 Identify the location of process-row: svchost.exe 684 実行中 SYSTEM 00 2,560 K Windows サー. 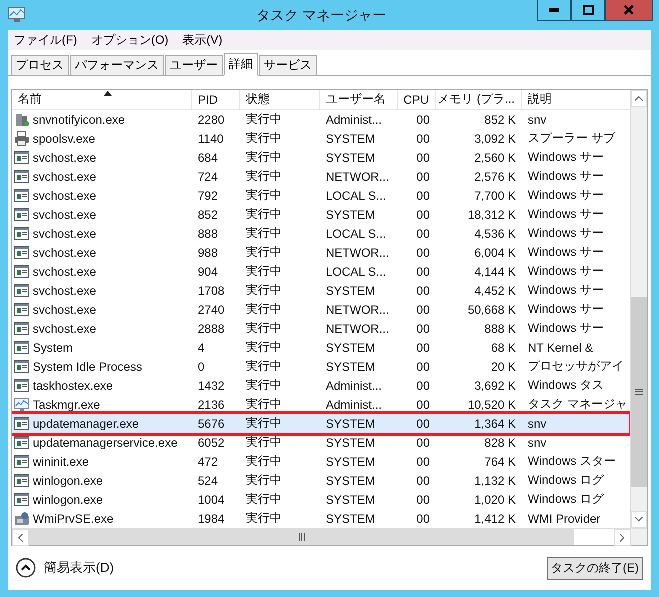
(321, 157).